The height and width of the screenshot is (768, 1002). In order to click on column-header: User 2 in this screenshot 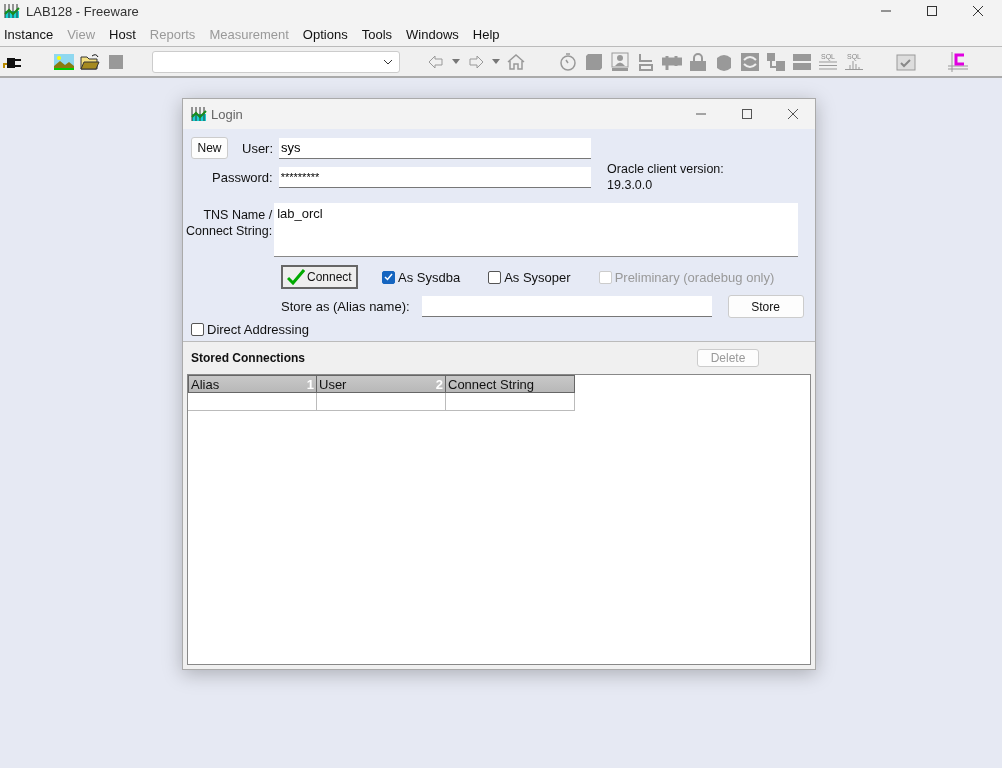, I will do `click(381, 384)`.